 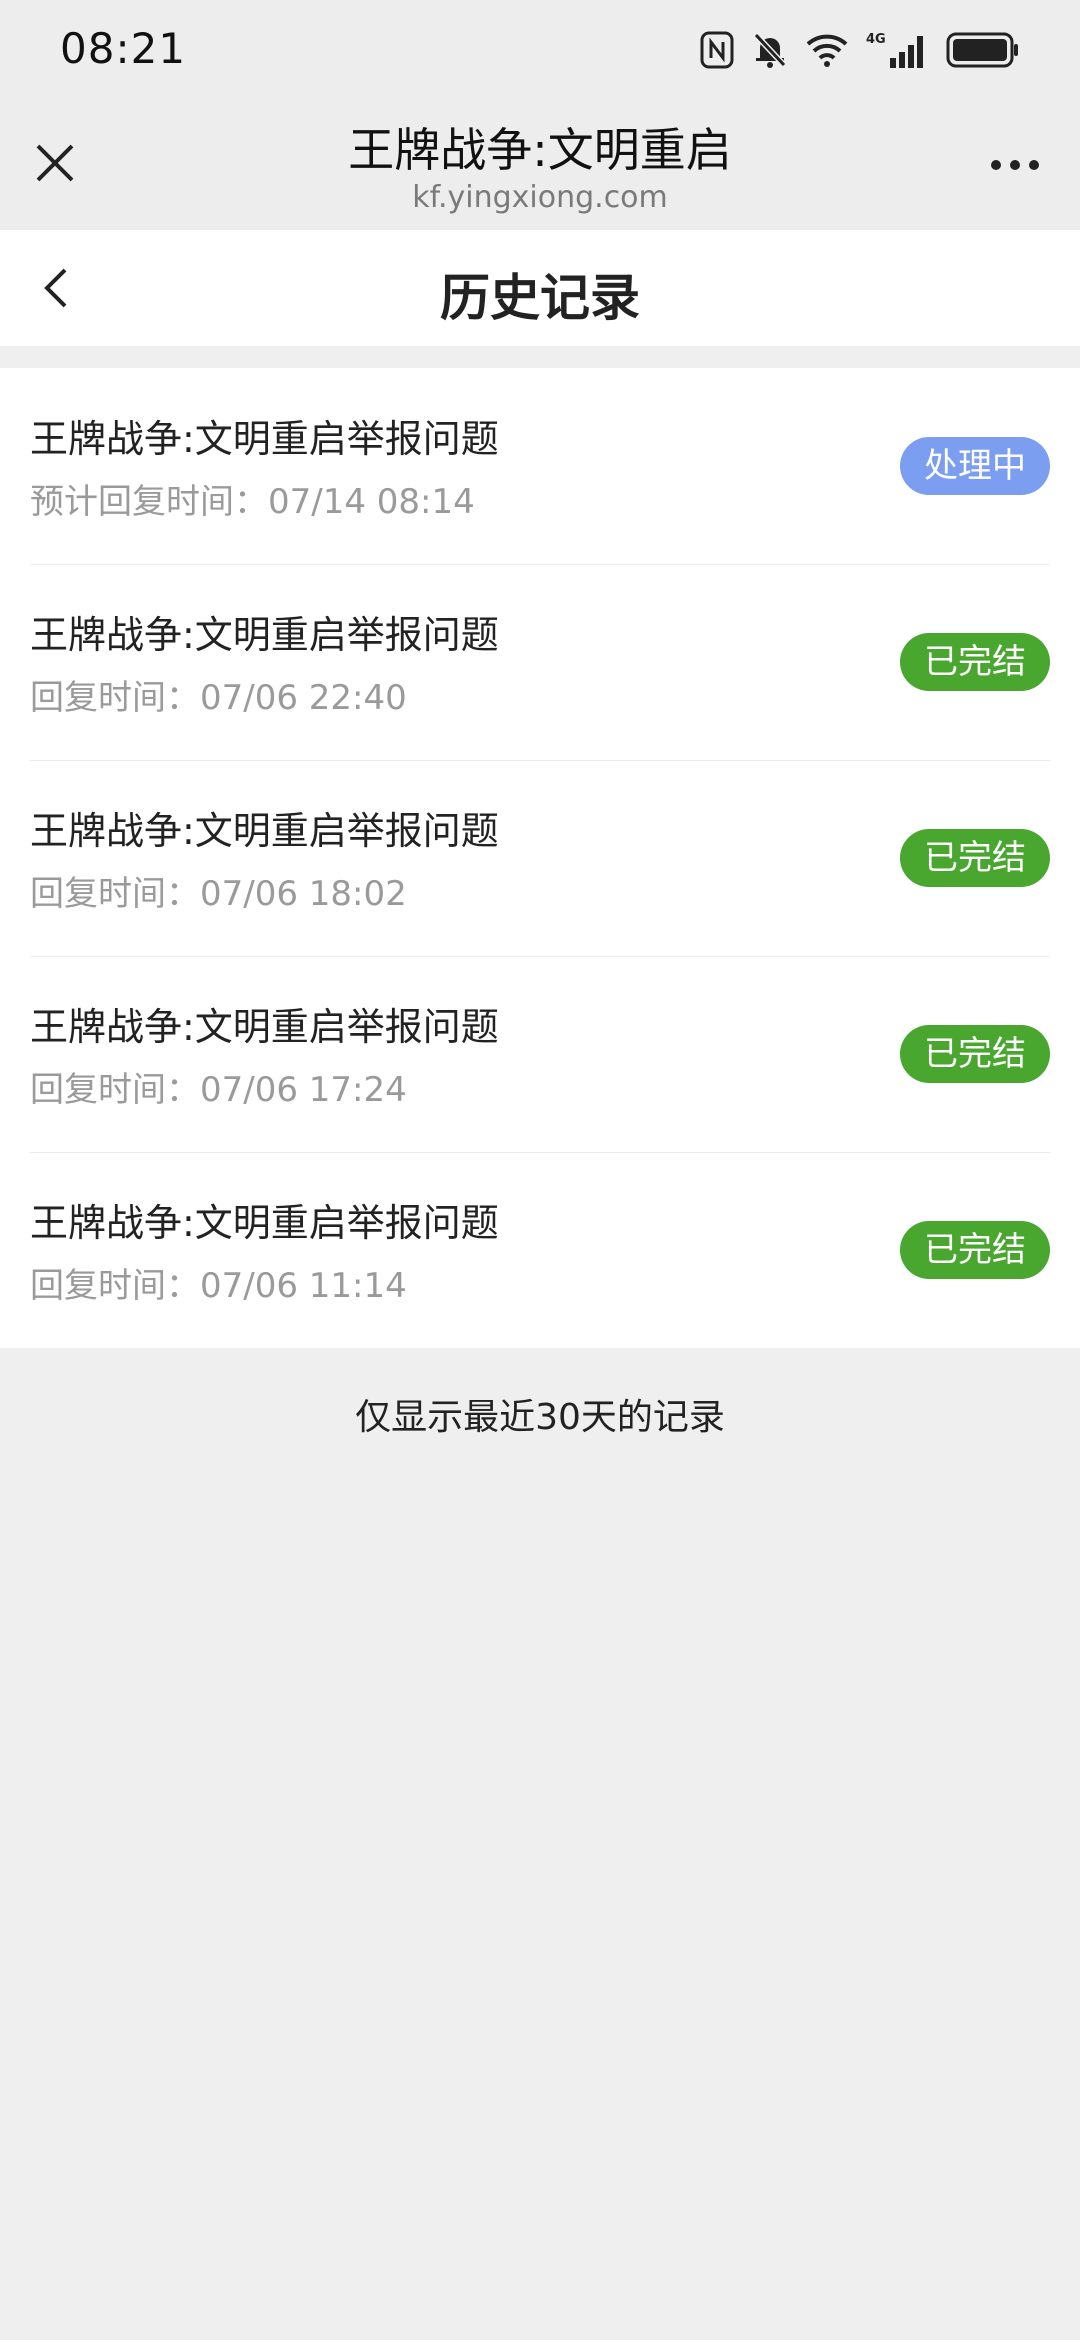 I want to click on more-options-button, so click(x=1015, y=165).